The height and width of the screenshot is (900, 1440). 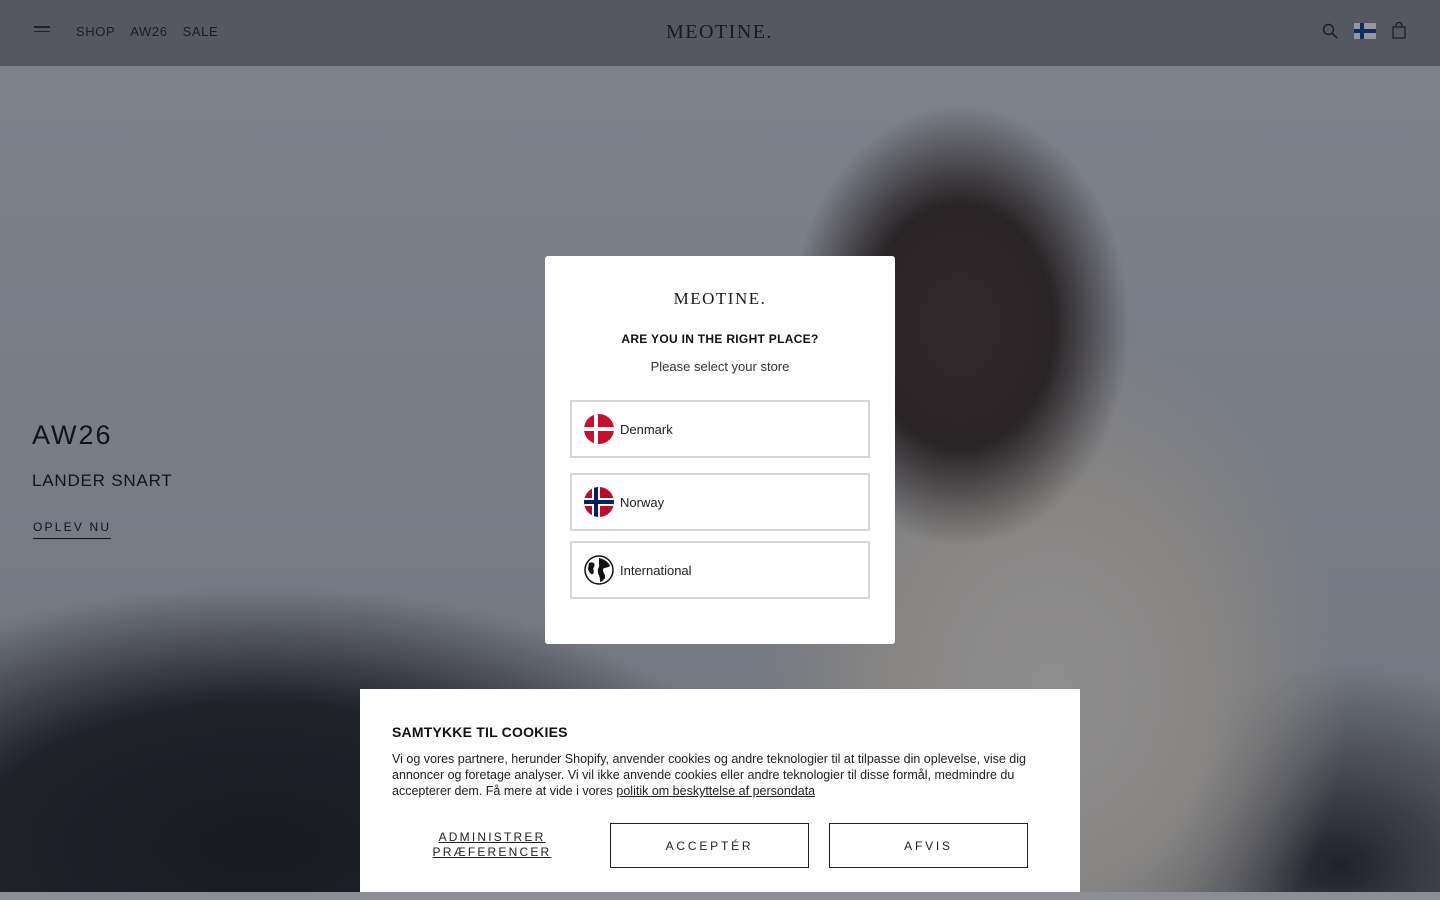 What do you see at coordinates (642, 502) in the screenshot?
I see `store-label: Norway` at bounding box center [642, 502].